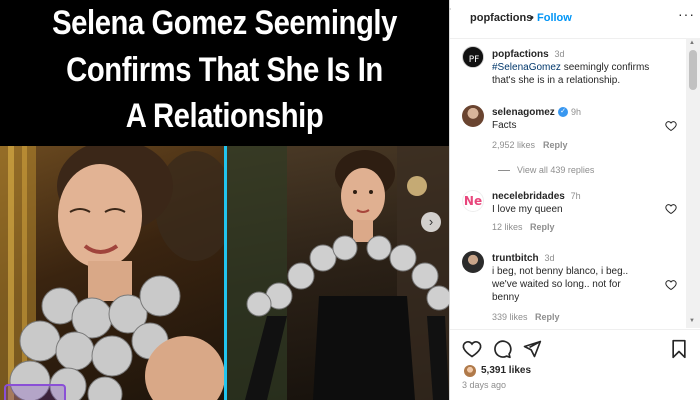  What do you see at coordinates (484, 385) in the screenshot?
I see `post-timestamp: 3 days ago` at bounding box center [484, 385].